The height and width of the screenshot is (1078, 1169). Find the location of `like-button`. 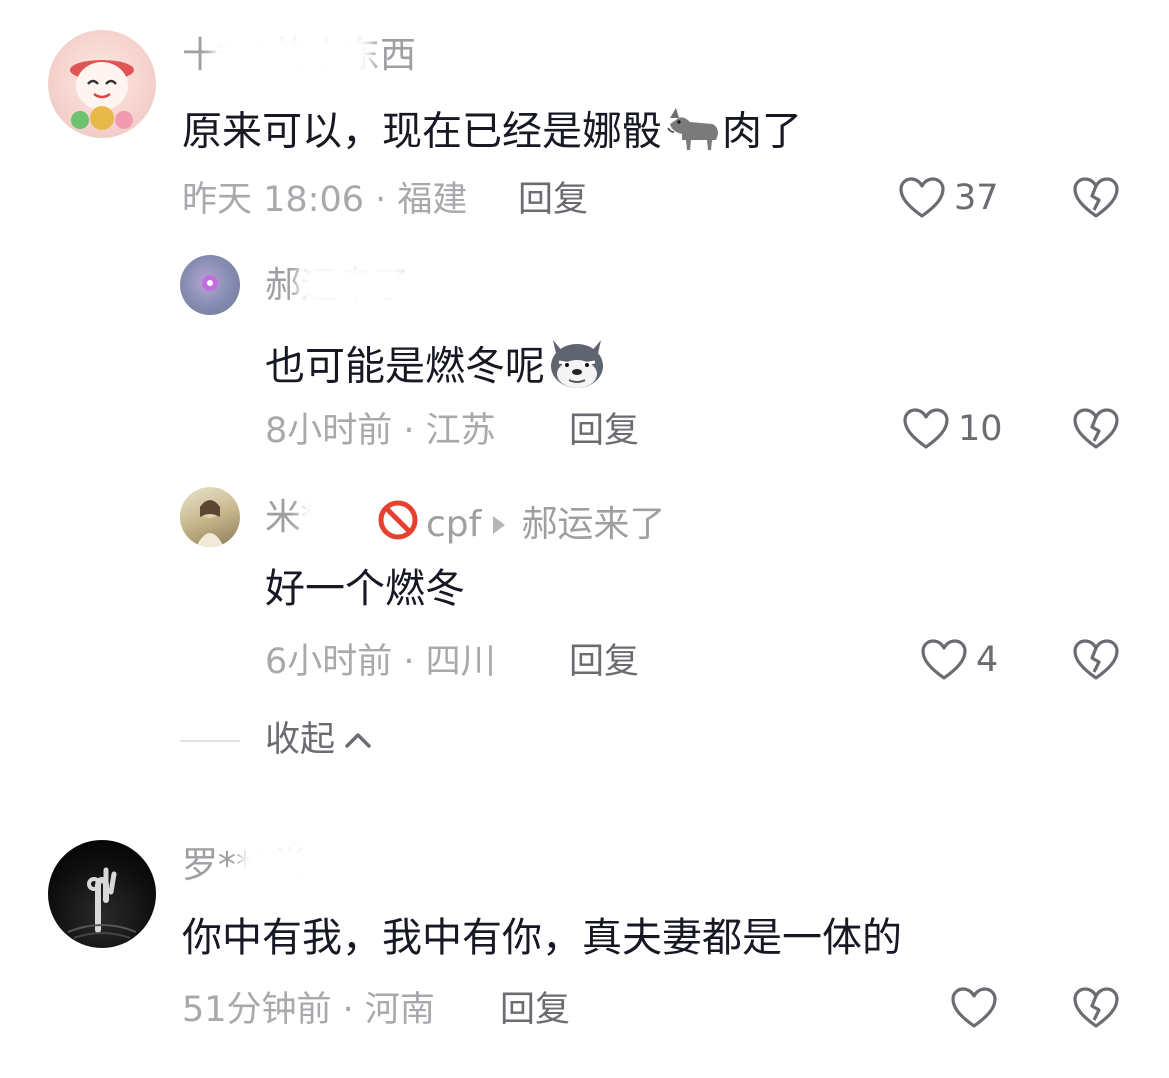

like-button is located at coordinates (978, 1008).